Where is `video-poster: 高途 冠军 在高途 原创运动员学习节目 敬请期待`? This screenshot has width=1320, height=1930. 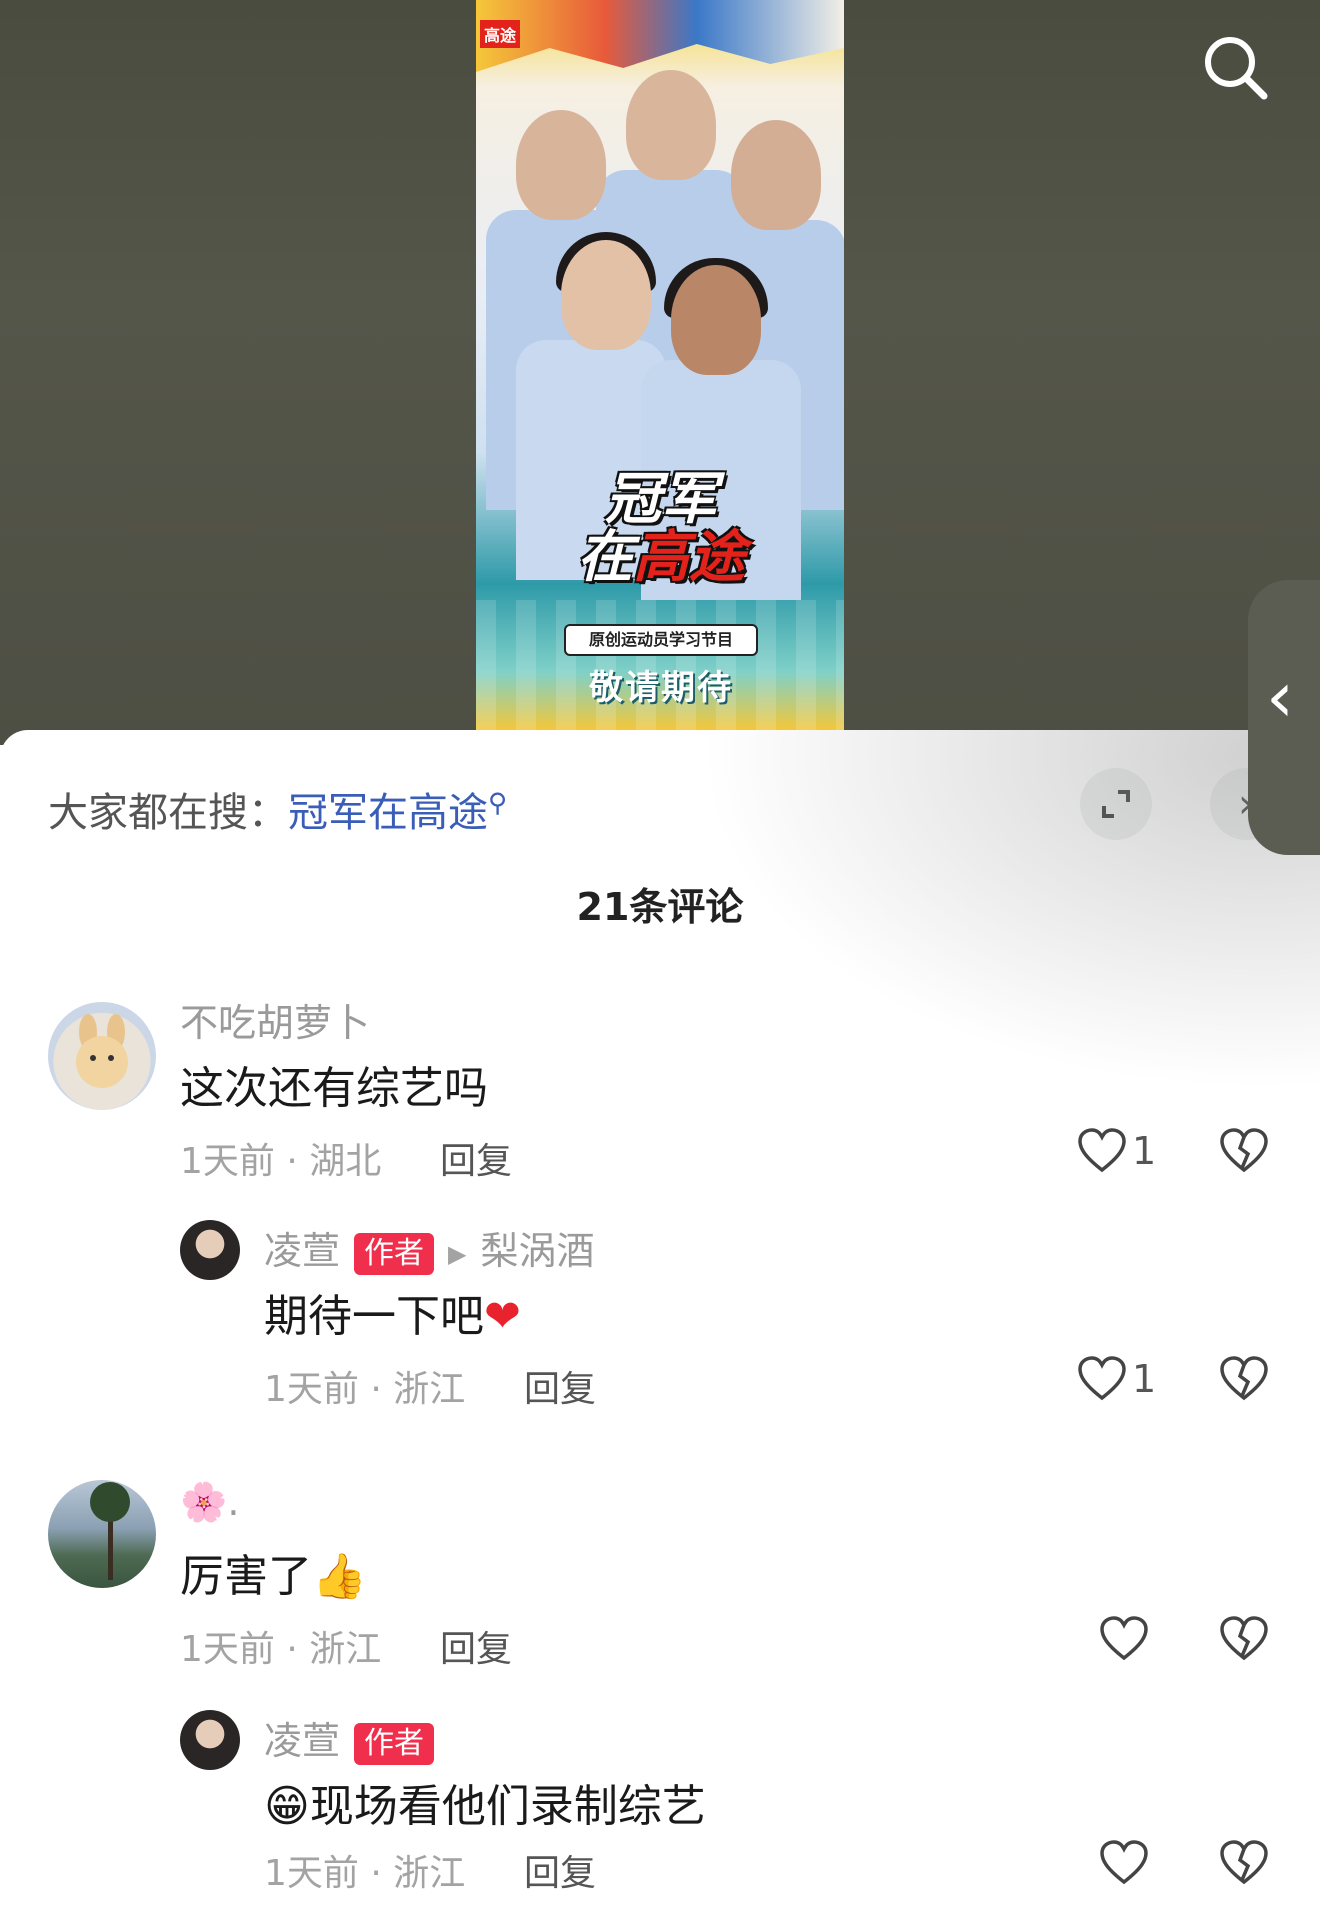
video-poster: 高途 冠军 在高途 原创运动员学习节目 敬请期待 is located at coordinates (660, 365).